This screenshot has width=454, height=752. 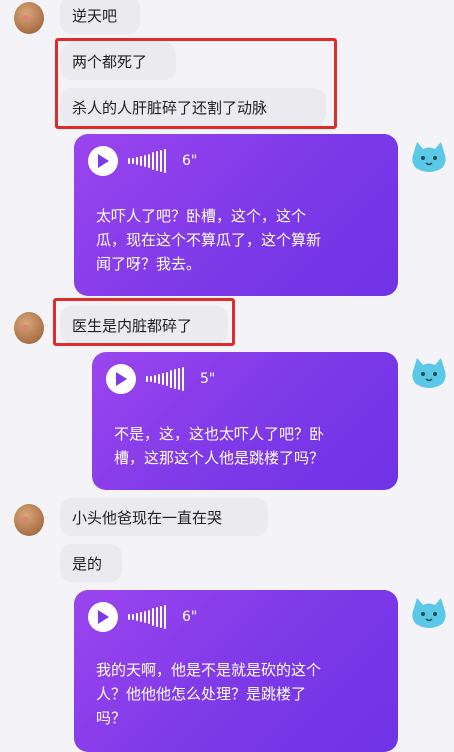 I want to click on voice-message-card: 5" 不是，这，这也太吓人了吧？卧 槽，这那这个人他是跳楼了吗？, so click(x=245, y=421).